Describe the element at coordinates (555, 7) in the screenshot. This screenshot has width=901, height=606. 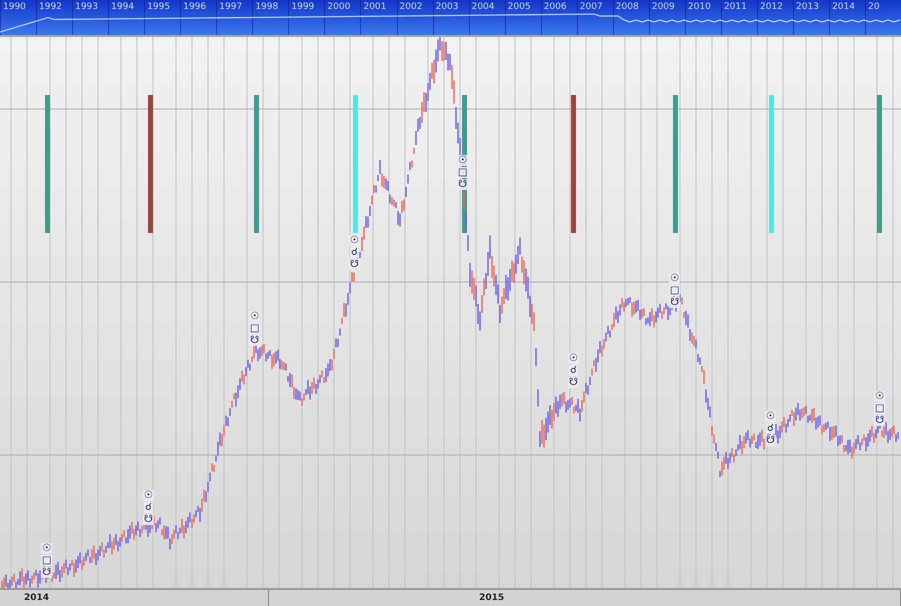
I see `year-label: 2006` at that location.